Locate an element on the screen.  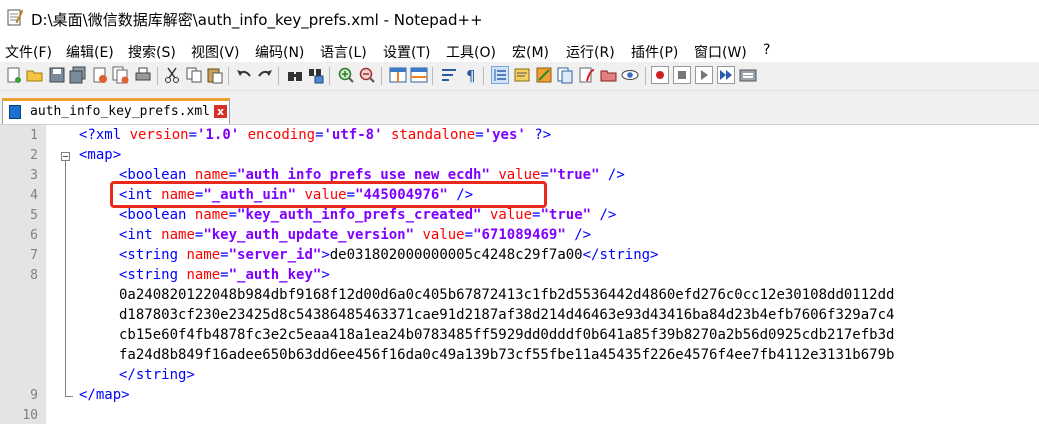
tab-auth-info-key-prefs: auth_info_key_prefs.xml x is located at coordinates (116, 111).